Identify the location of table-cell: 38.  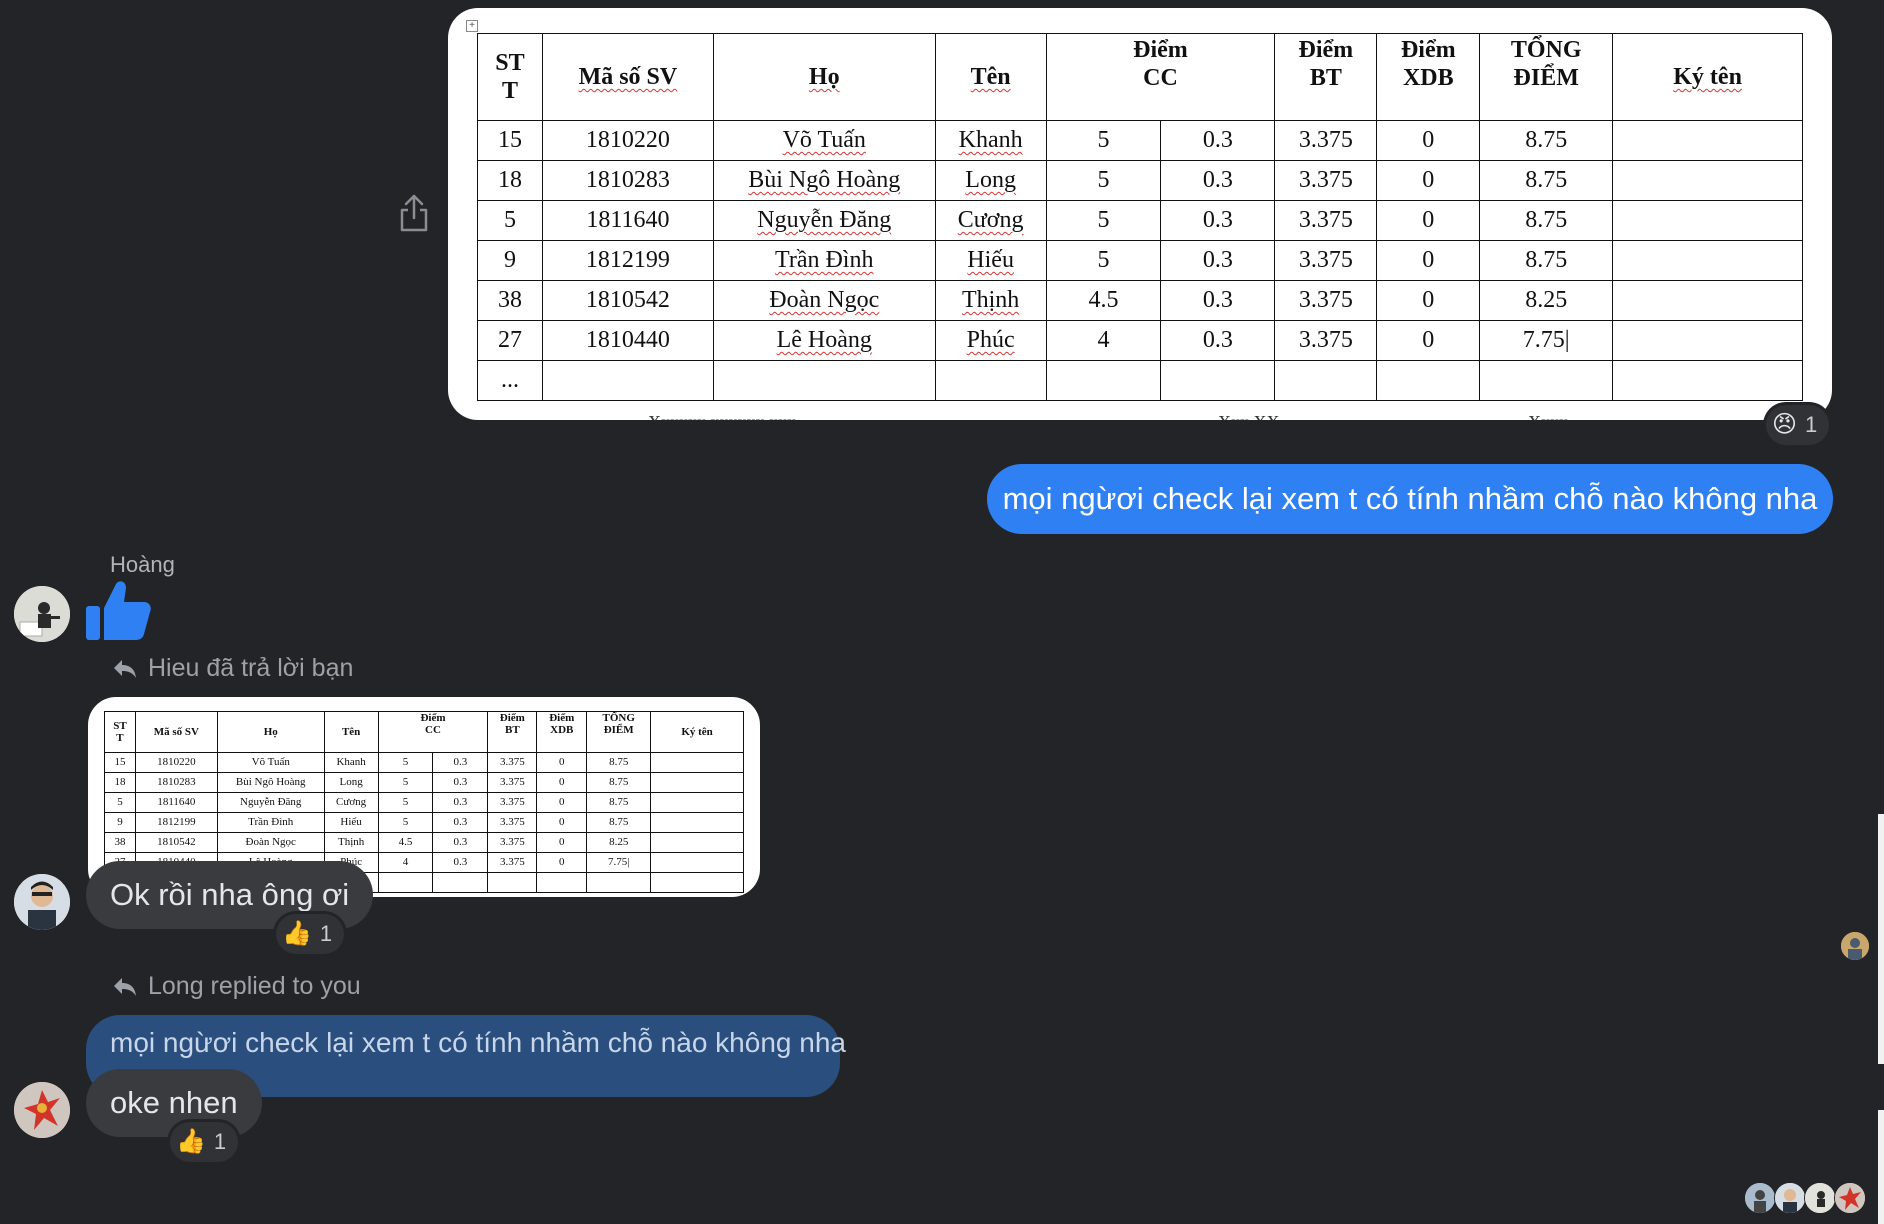
(510, 300).